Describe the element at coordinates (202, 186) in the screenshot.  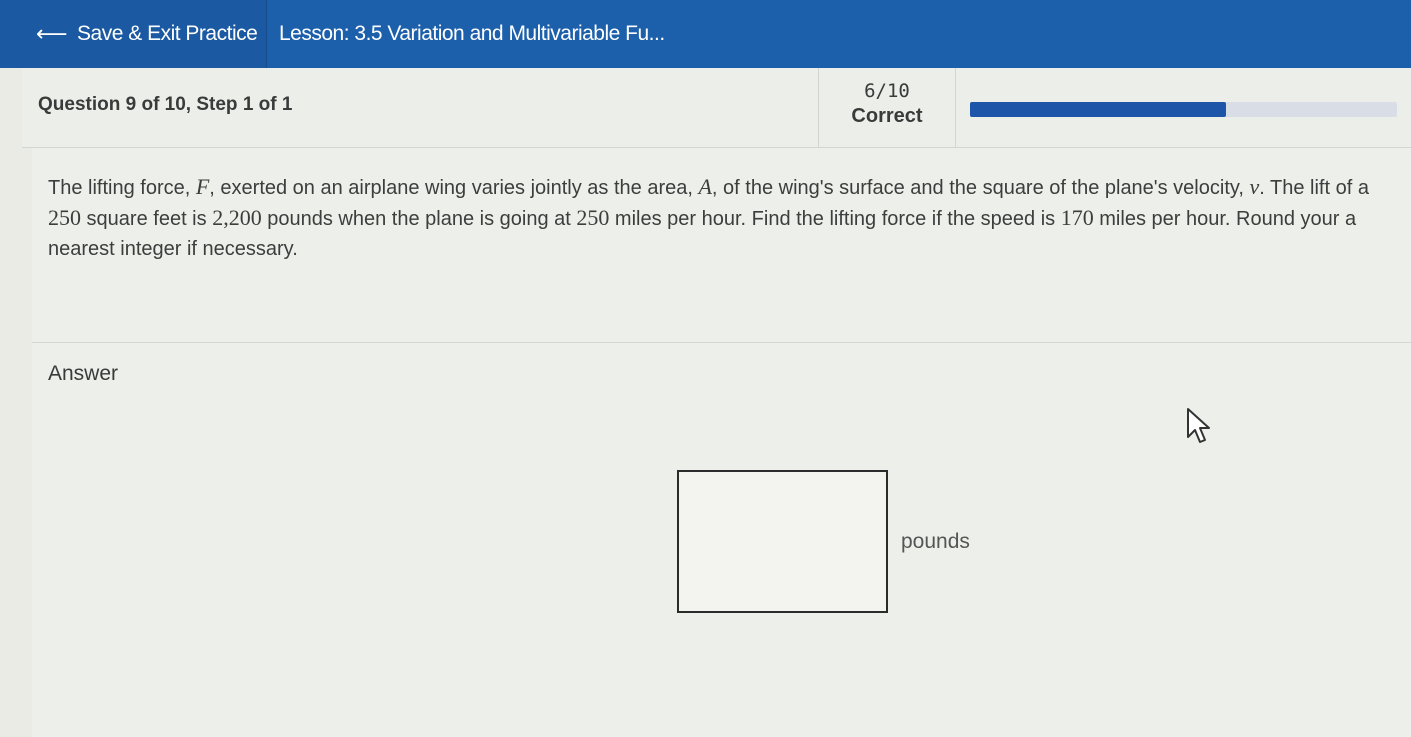
I see `math-var-F: F` at that location.